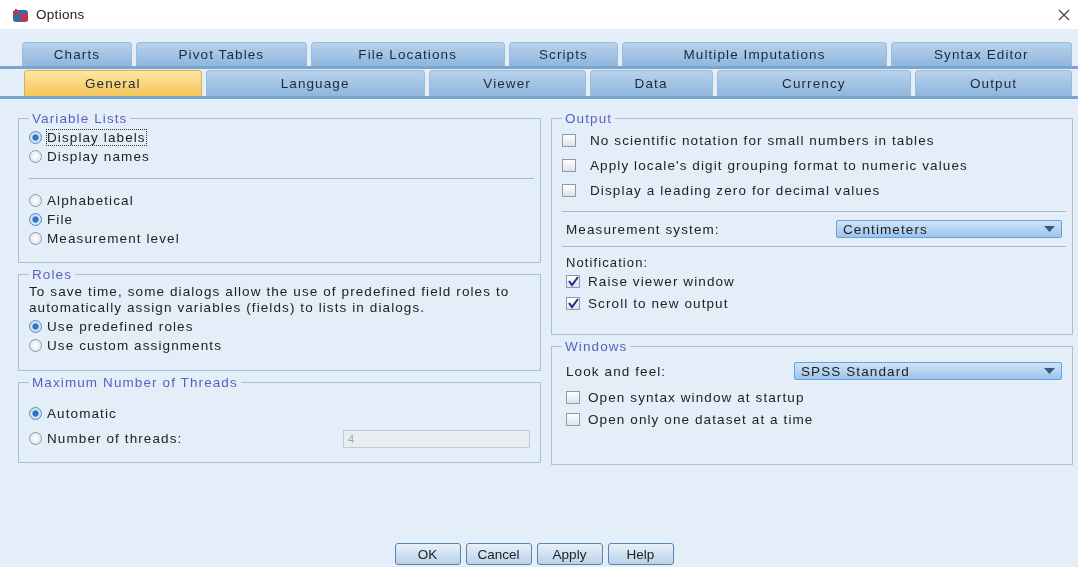  Describe the element at coordinates (928, 371) in the screenshot. I see `look-dropdown: SPSS Standard` at that location.